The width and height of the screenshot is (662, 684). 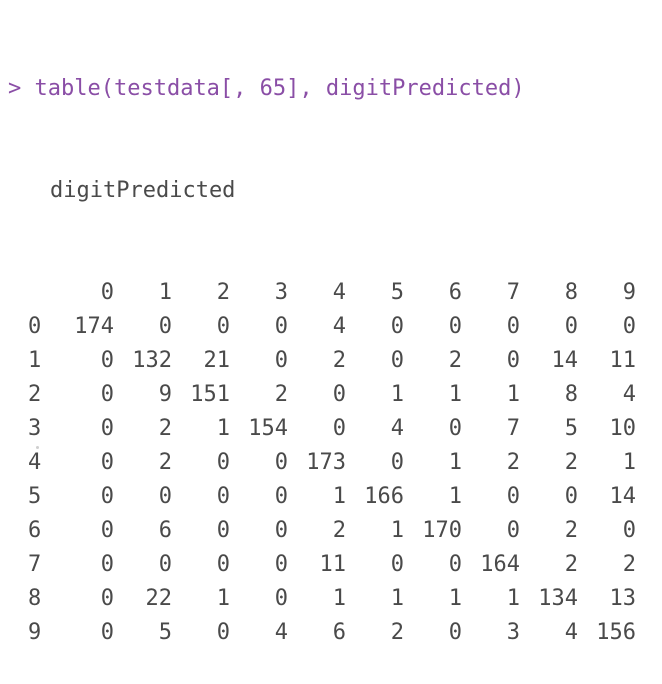 What do you see at coordinates (35, 394) in the screenshot?
I see `row-label: 2` at bounding box center [35, 394].